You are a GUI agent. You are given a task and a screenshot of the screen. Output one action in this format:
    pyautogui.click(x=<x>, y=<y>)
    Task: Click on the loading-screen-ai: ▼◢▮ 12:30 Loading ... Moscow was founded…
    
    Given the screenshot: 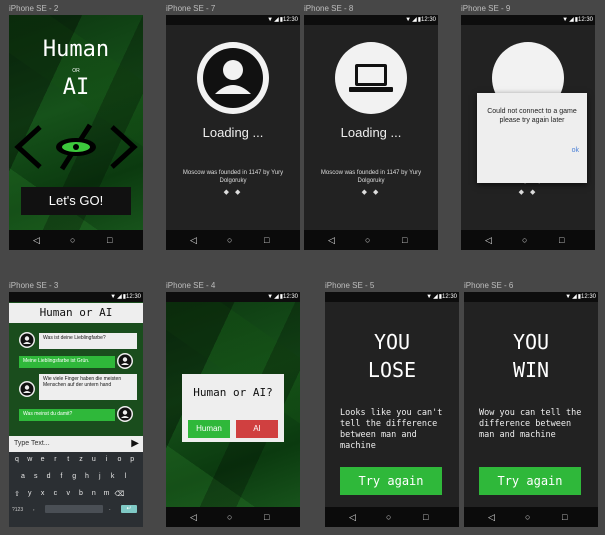 What is the action you would take?
    pyautogui.click(x=371, y=132)
    